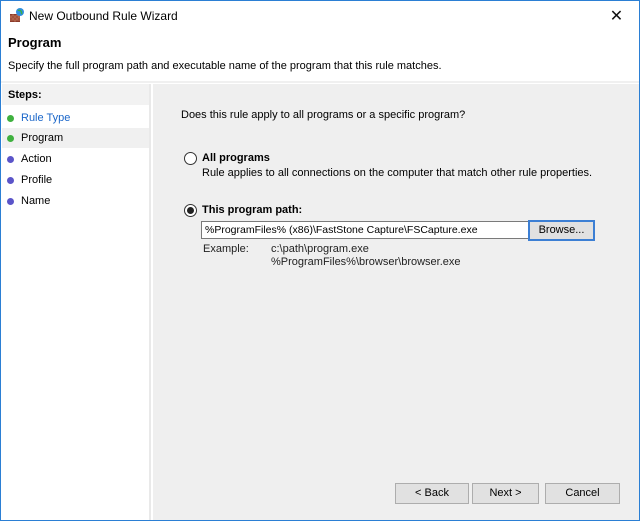  What do you see at coordinates (75, 118) in the screenshot?
I see `step-rule-type: Rule Type` at bounding box center [75, 118].